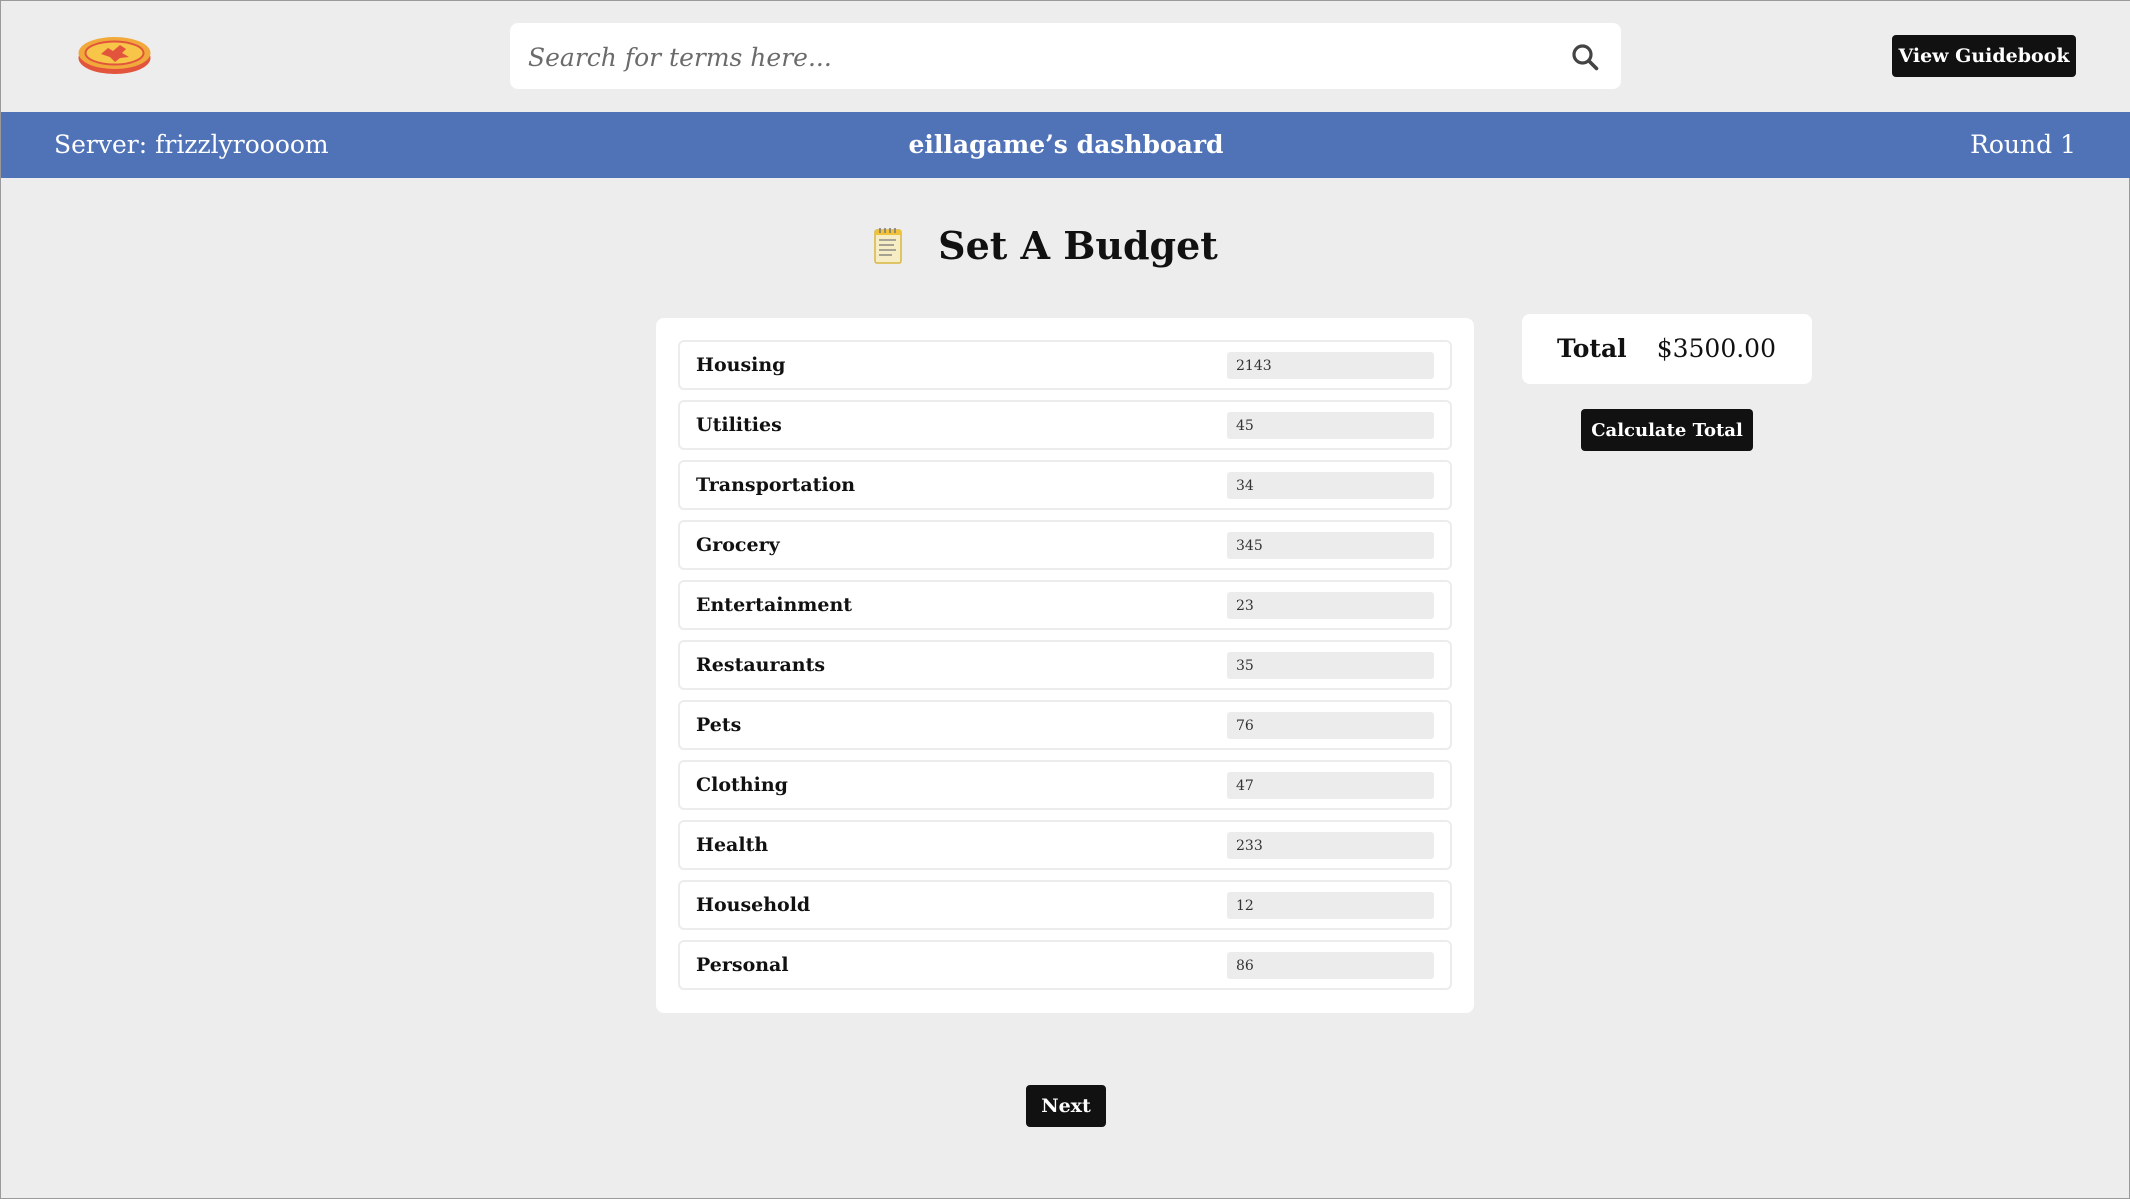  I want to click on budget-label: Clothing, so click(742, 785).